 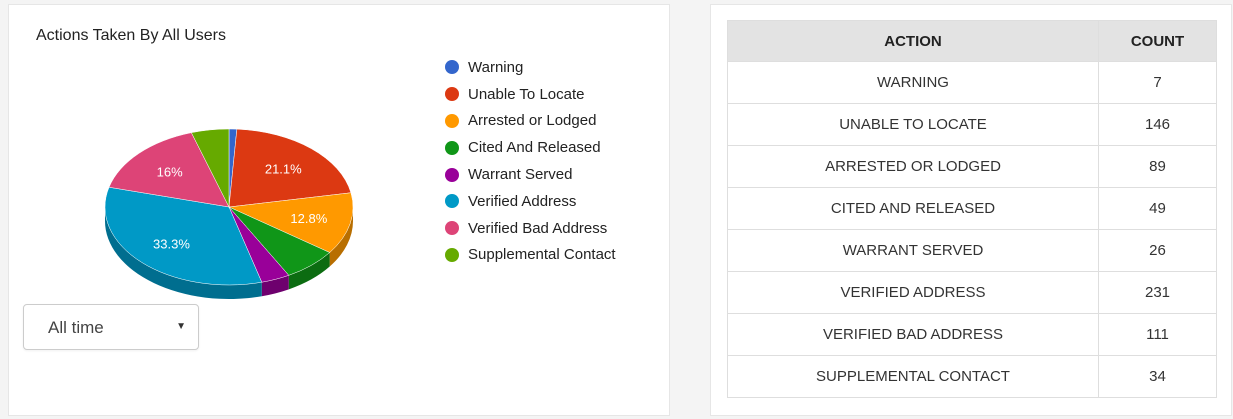 What do you see at coordinates (181, 326) in the screenshot?
I see `caret-down-icon: ▼` at bounding box center [181, 326].